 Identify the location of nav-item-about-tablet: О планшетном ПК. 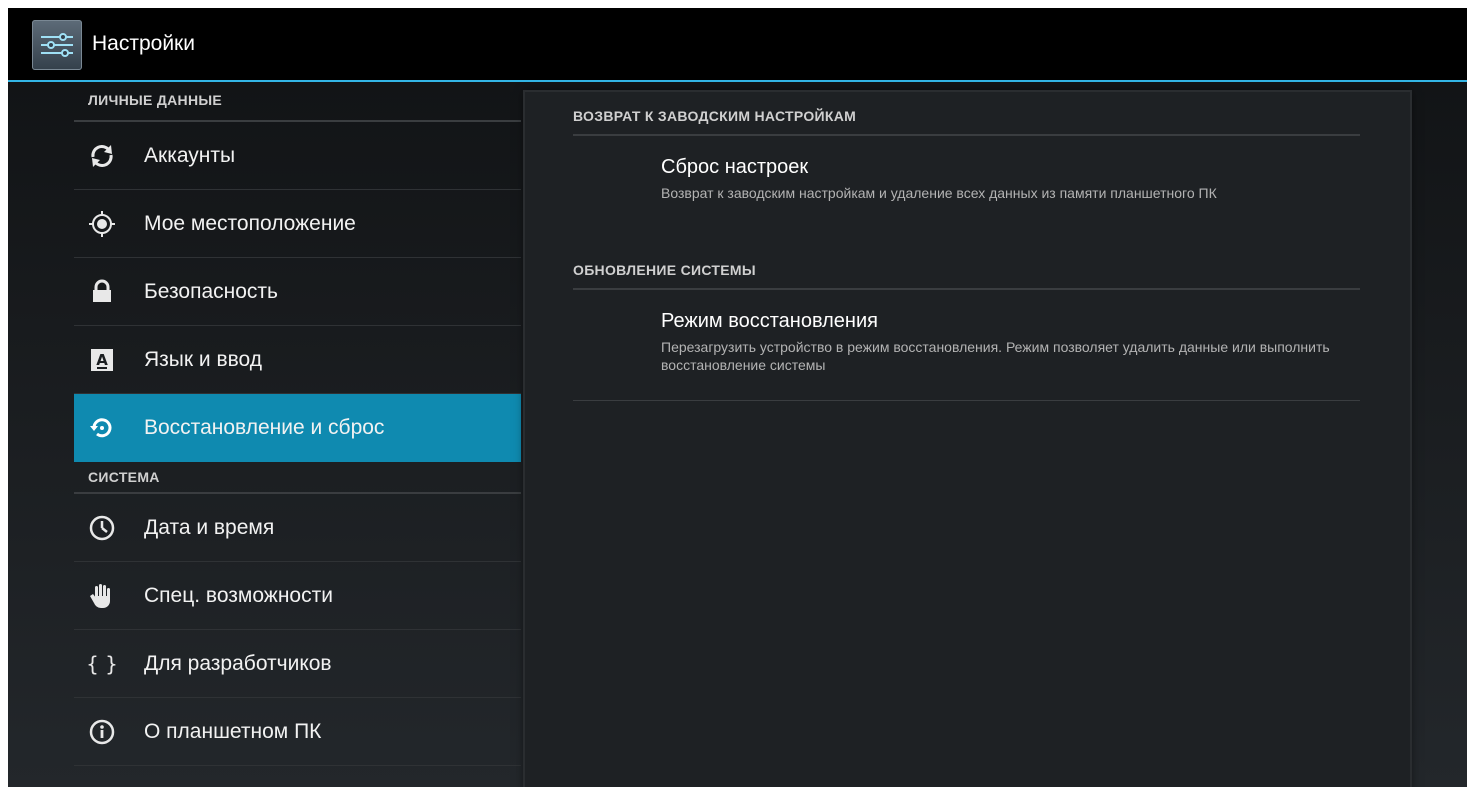
(297, 732).